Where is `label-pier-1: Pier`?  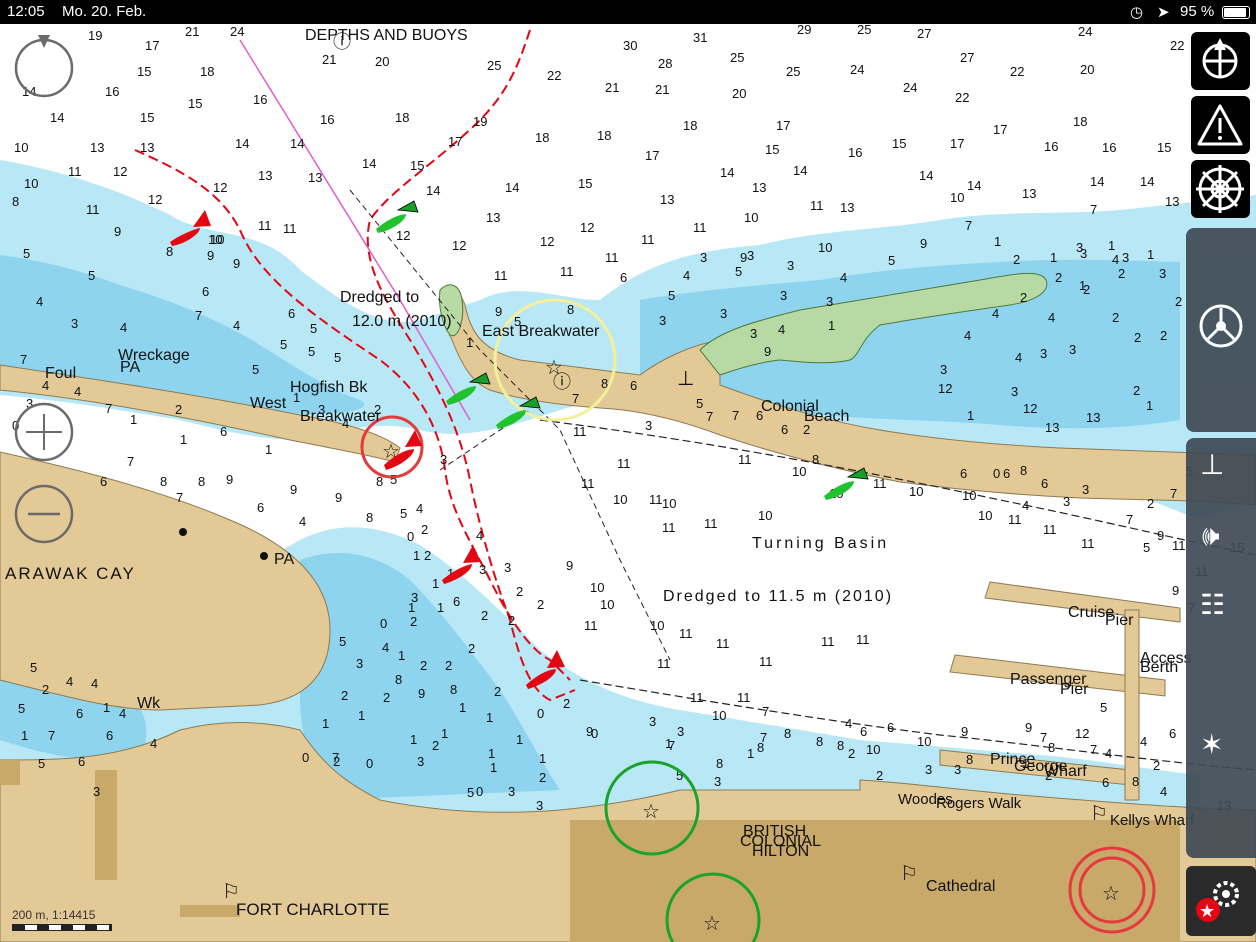
label-pier-1: Pier is located at coordinates (1119, 620).